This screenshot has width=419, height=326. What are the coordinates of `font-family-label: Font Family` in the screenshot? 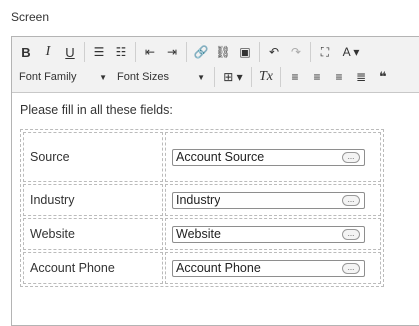 It's located at (48, 77).